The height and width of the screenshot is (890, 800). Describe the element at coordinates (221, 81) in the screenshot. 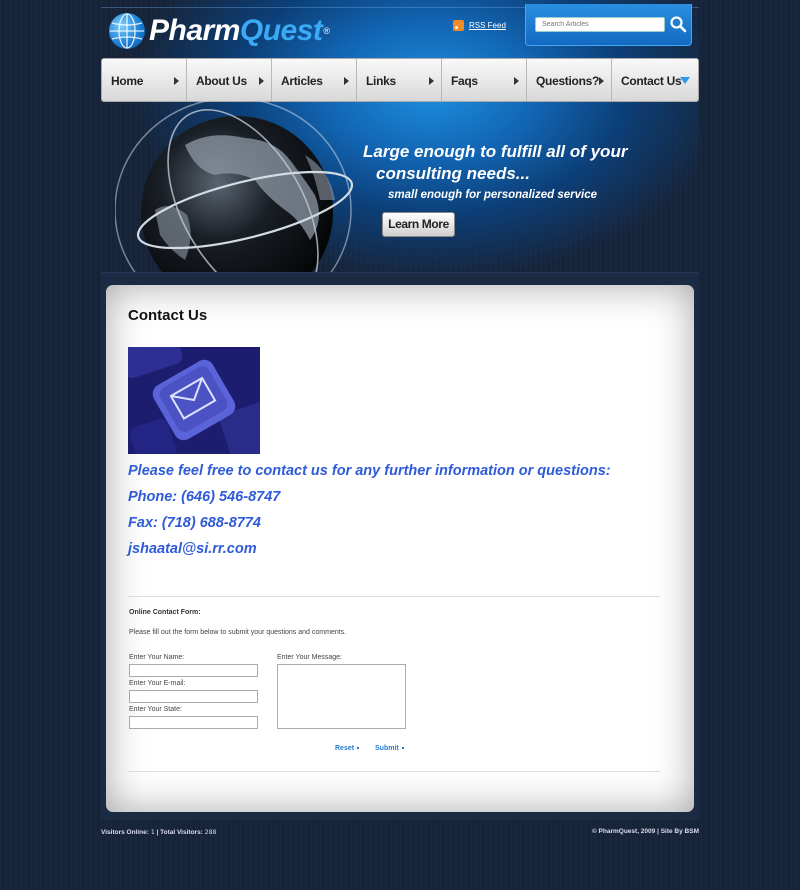

I see `nav-label: About Us` at that location.